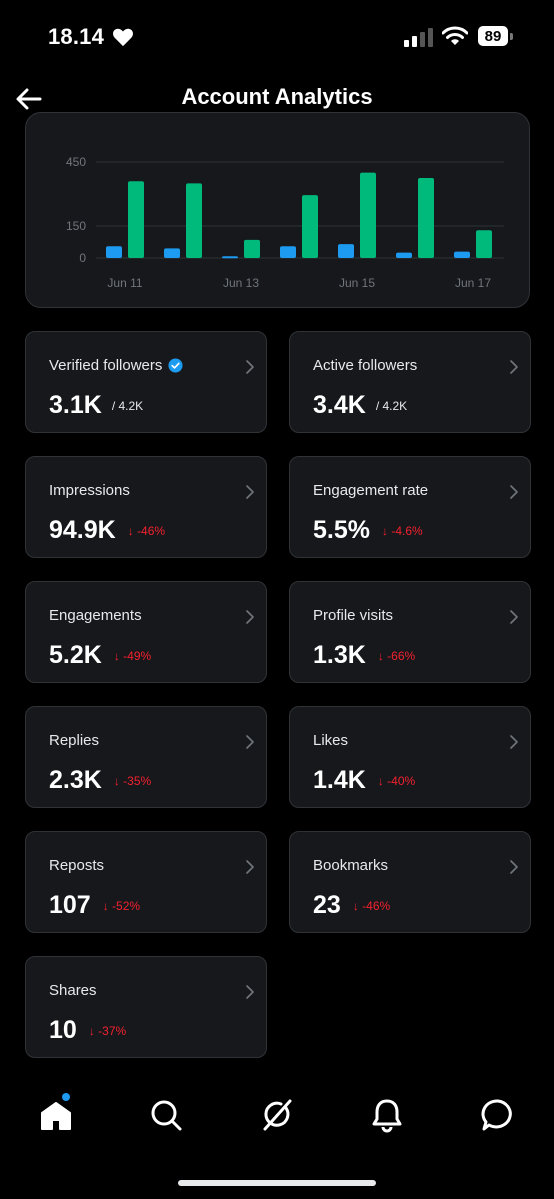  I want to click on bar-chart: 450 150 0 Jun 11 Jun 13 Jun 15 Jun 17, so click(285, 222).